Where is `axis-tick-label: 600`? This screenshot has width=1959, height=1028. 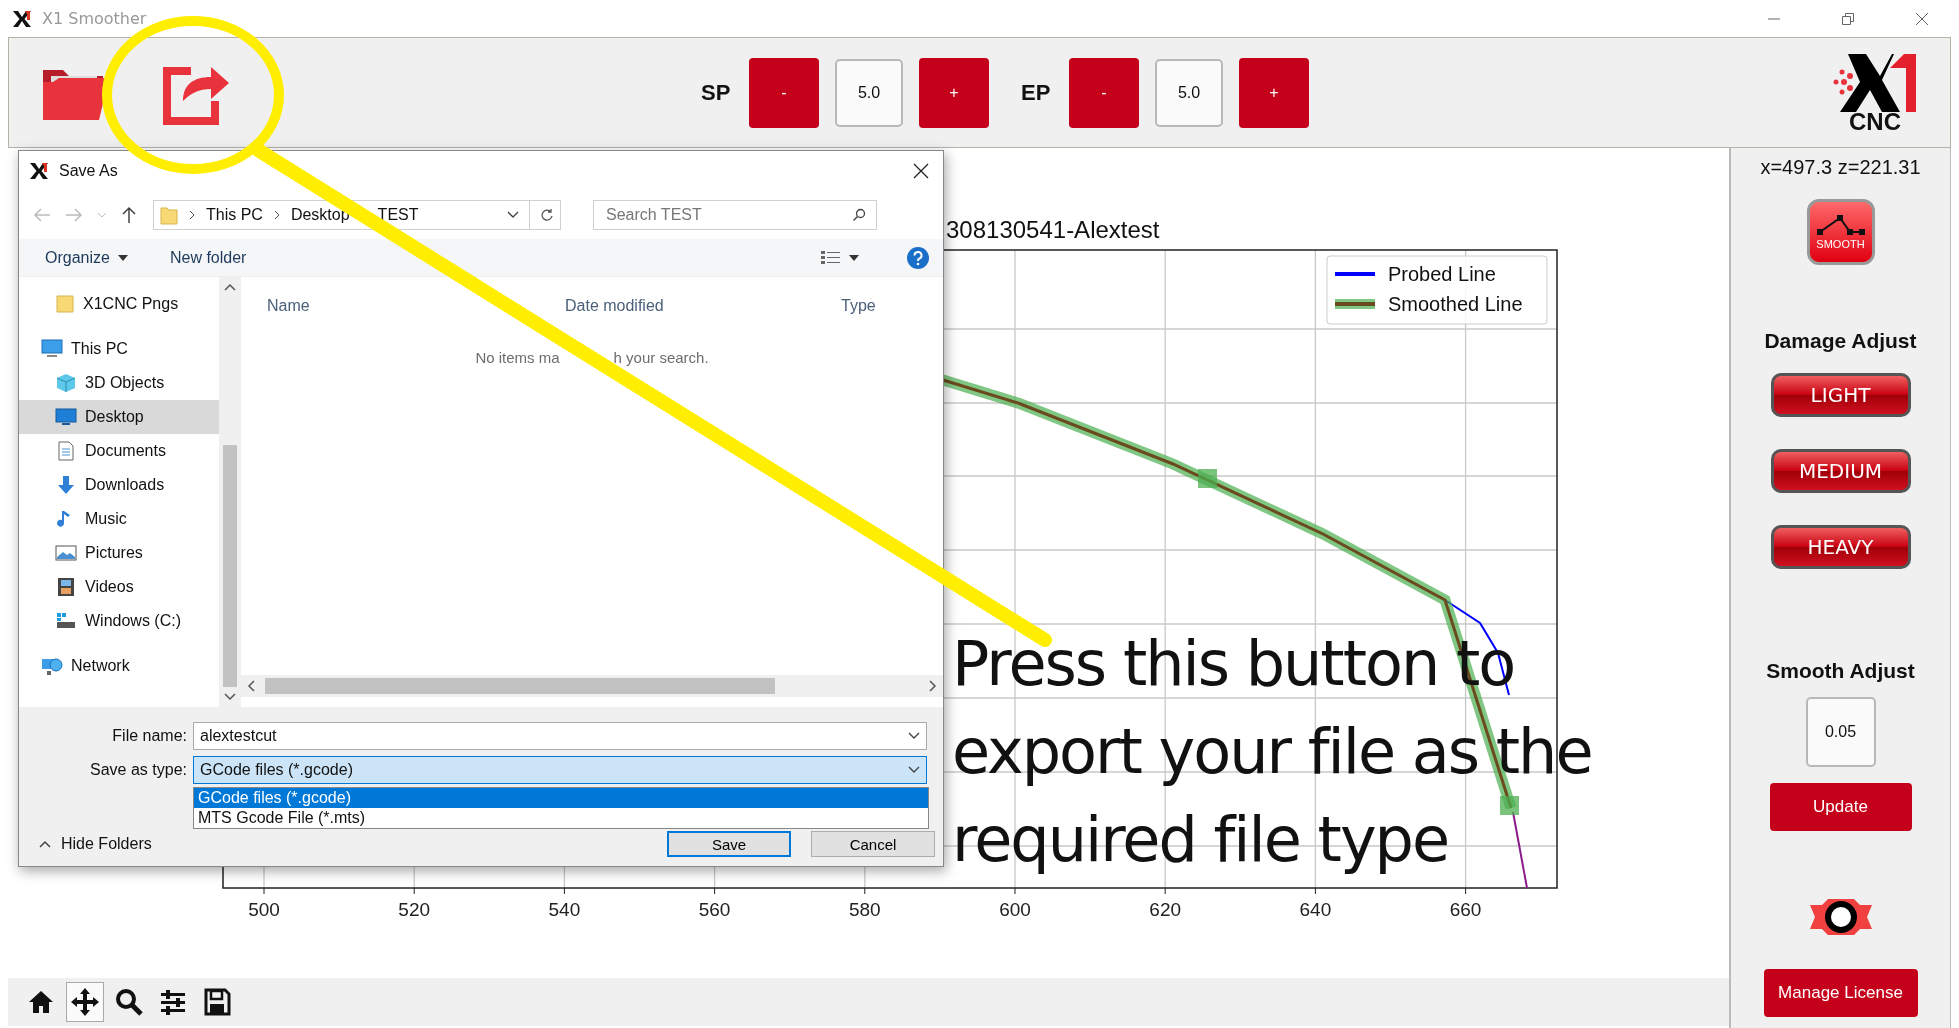
axis-tick-label: 600 is located at coordinates (1015, 909).